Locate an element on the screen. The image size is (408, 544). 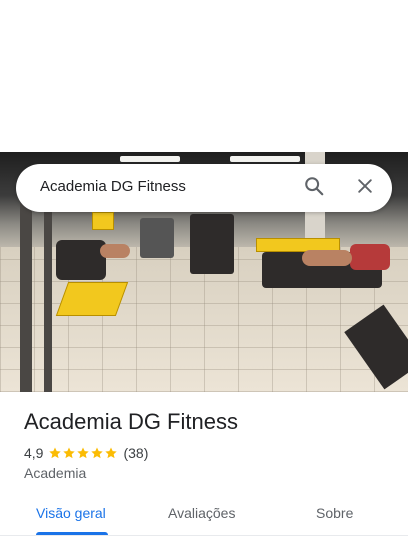
rating-row: 4,9 (38) is located at coordinates (86, 453).